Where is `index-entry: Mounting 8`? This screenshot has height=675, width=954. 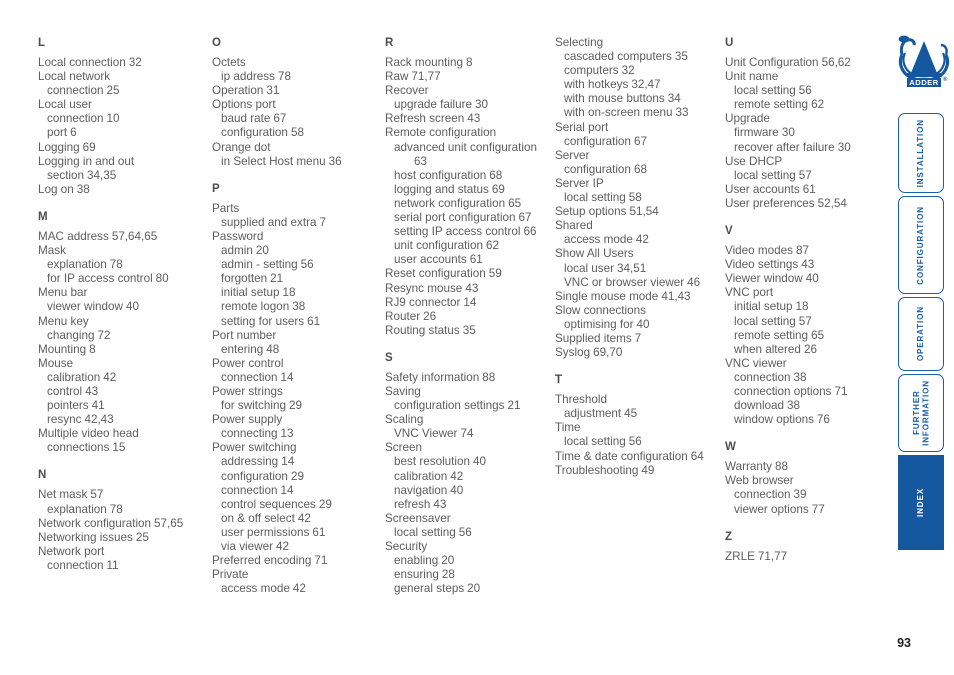
index-entry: Mounting 8 is located at coordinates (125, 350).